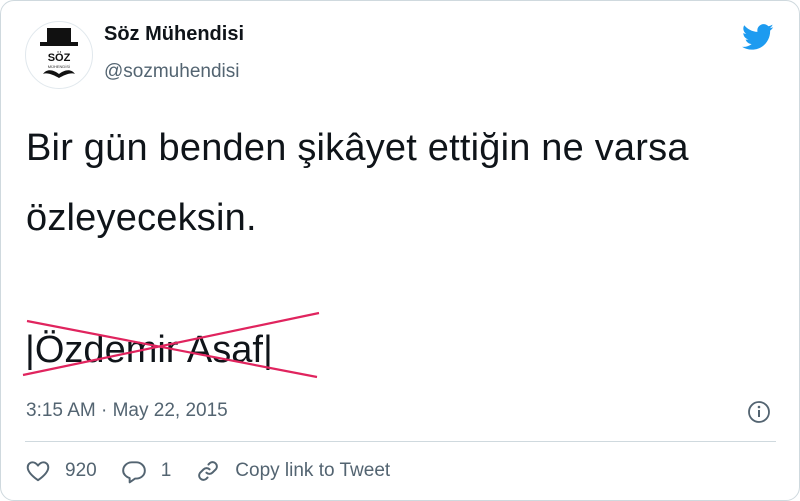 This screenshot has height=501, width=800. I want to click on link-icon, so click(208, 471).